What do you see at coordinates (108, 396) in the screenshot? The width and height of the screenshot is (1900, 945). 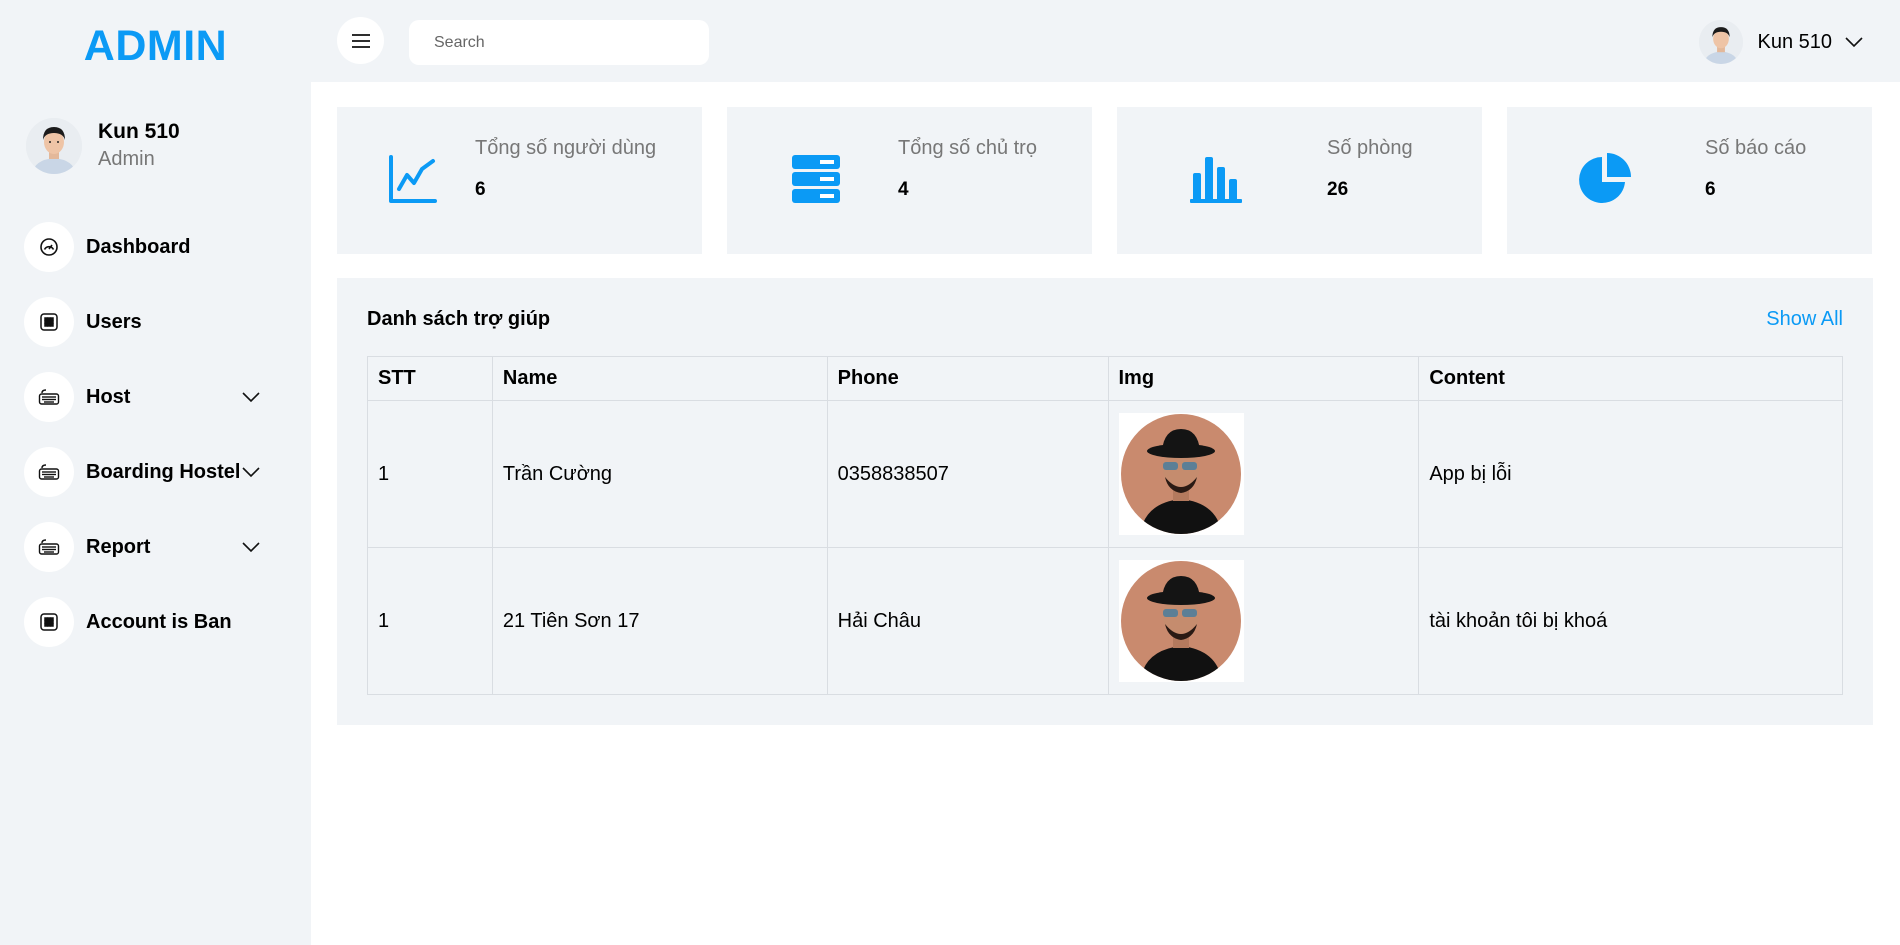 I see `sidebar-item-label: Host` at bounding box center [108, 396].